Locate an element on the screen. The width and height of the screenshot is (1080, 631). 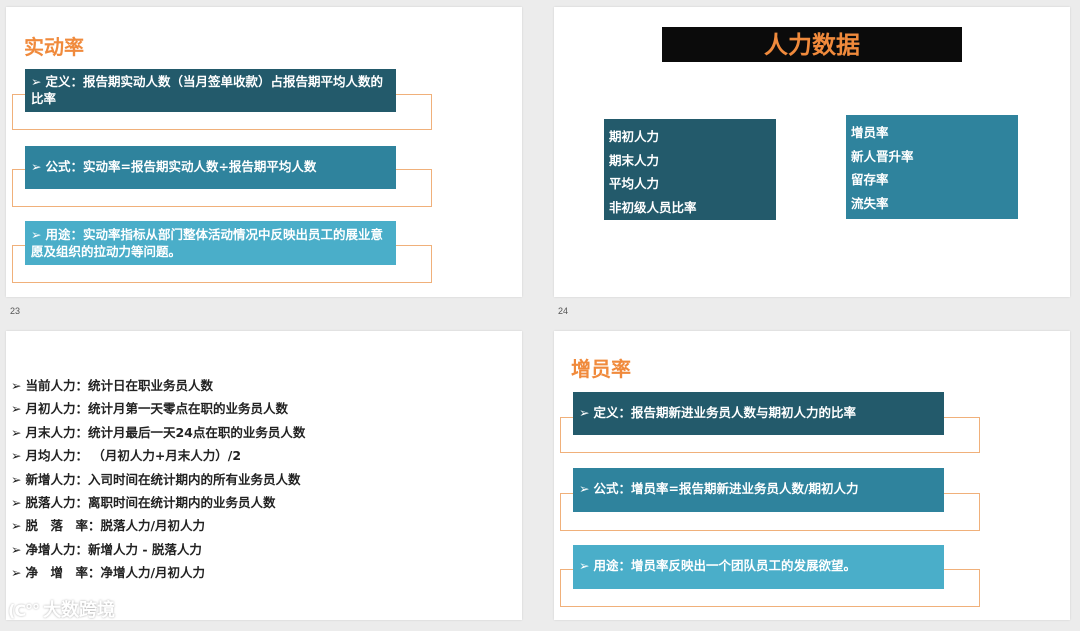
usage-box: ➢ 用途：增员率反映出一个团队员工的发展欲望。 is located at coordinates (758, 567).